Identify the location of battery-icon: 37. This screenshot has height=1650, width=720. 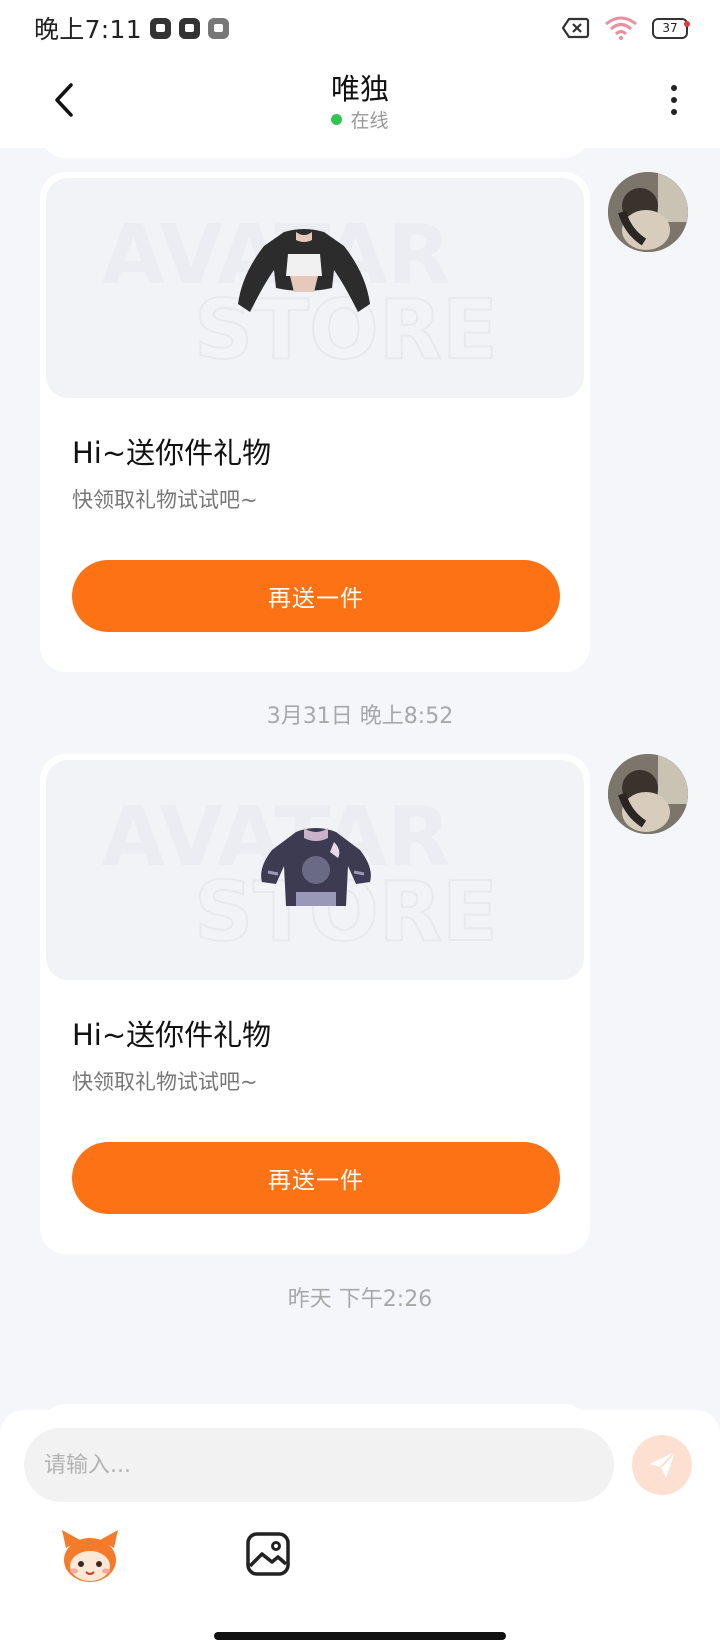
(671, 28).